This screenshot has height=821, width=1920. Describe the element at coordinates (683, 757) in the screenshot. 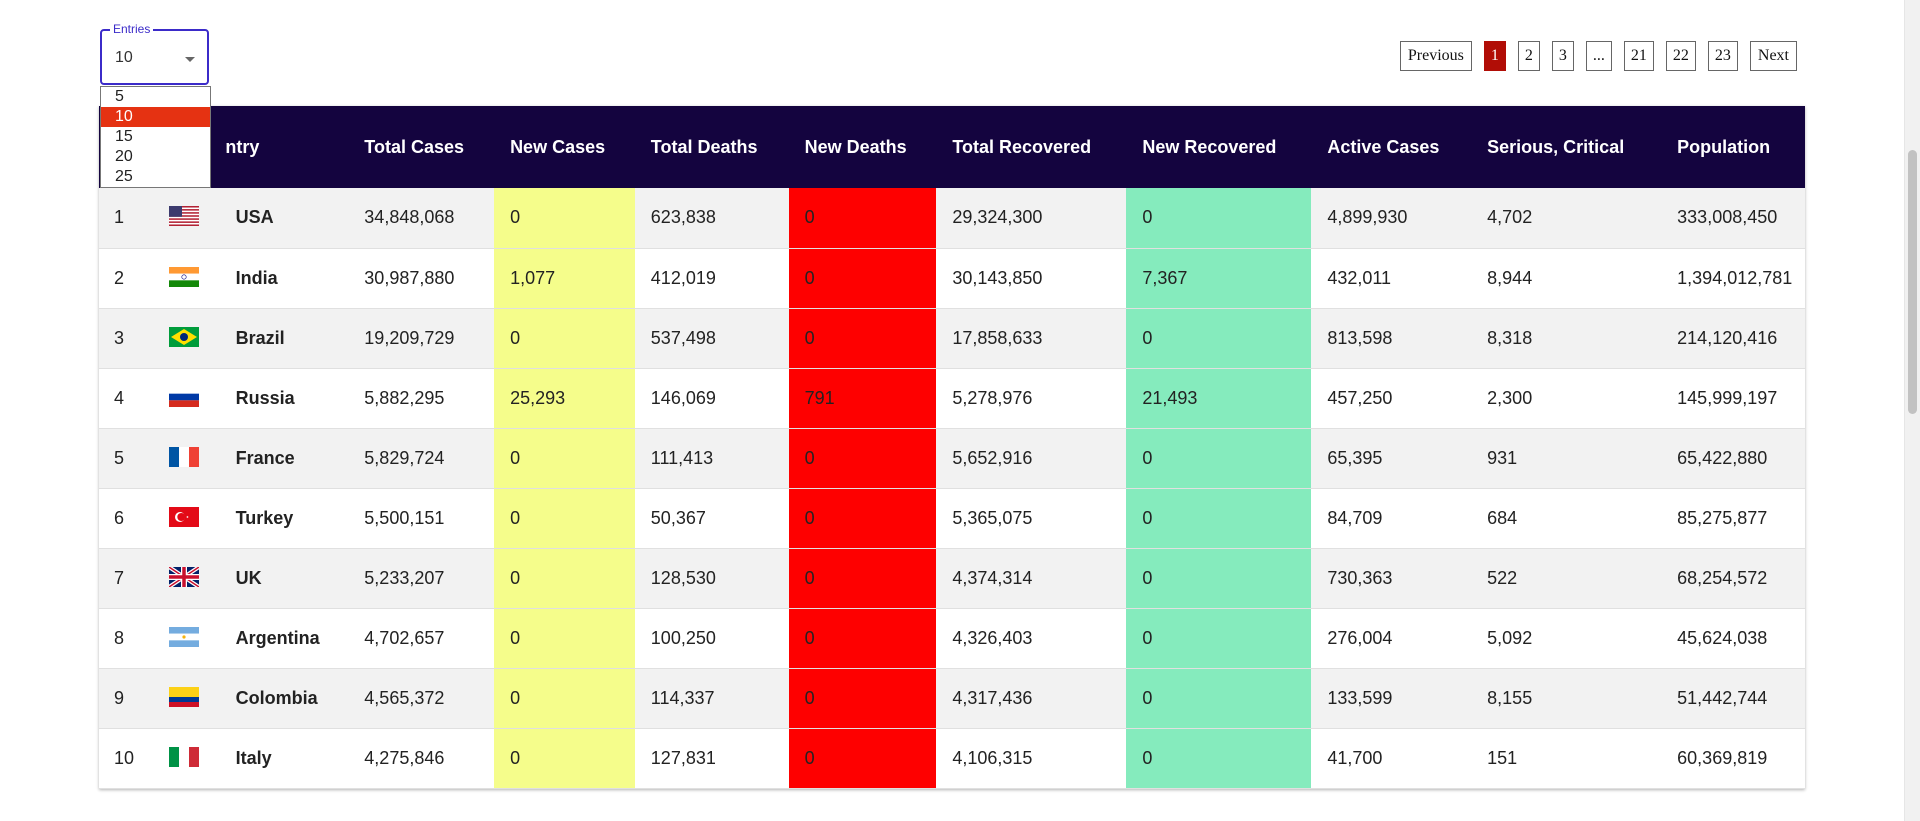

I see `total-deaths-cell: 127,831` at that location.